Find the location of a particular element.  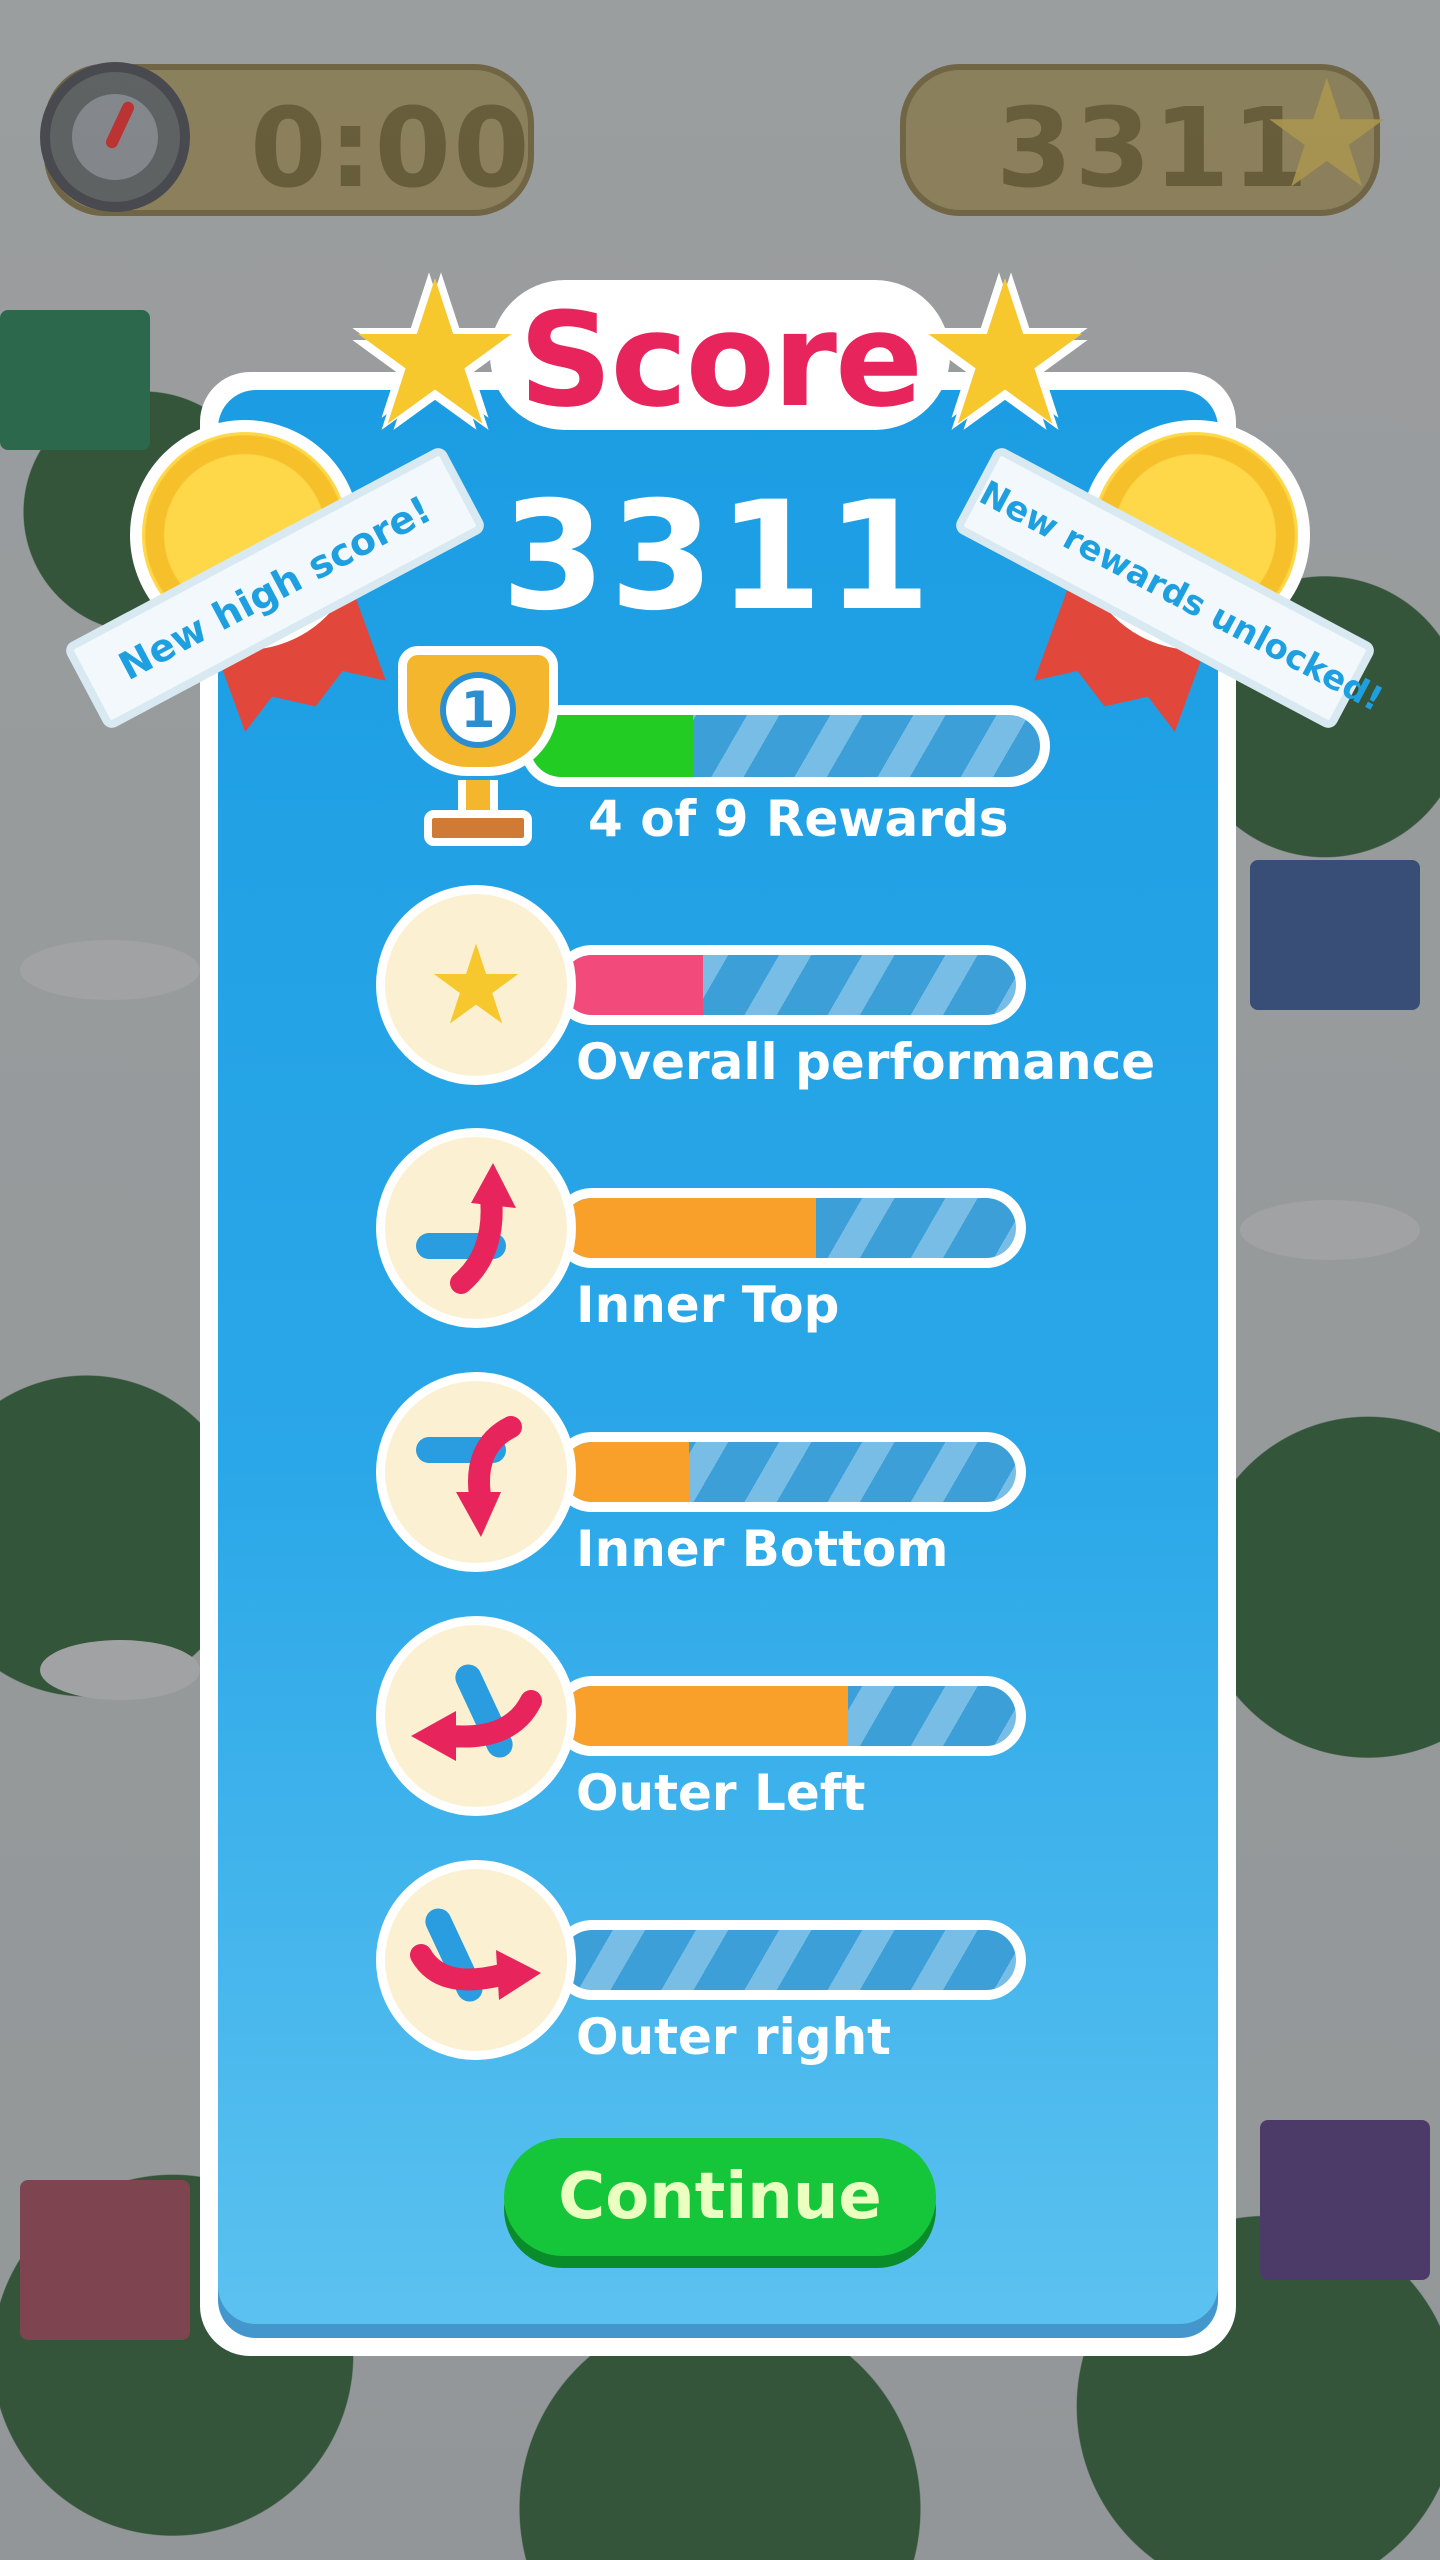

category-label: Inner Top is located at coordinates (708, 1305).